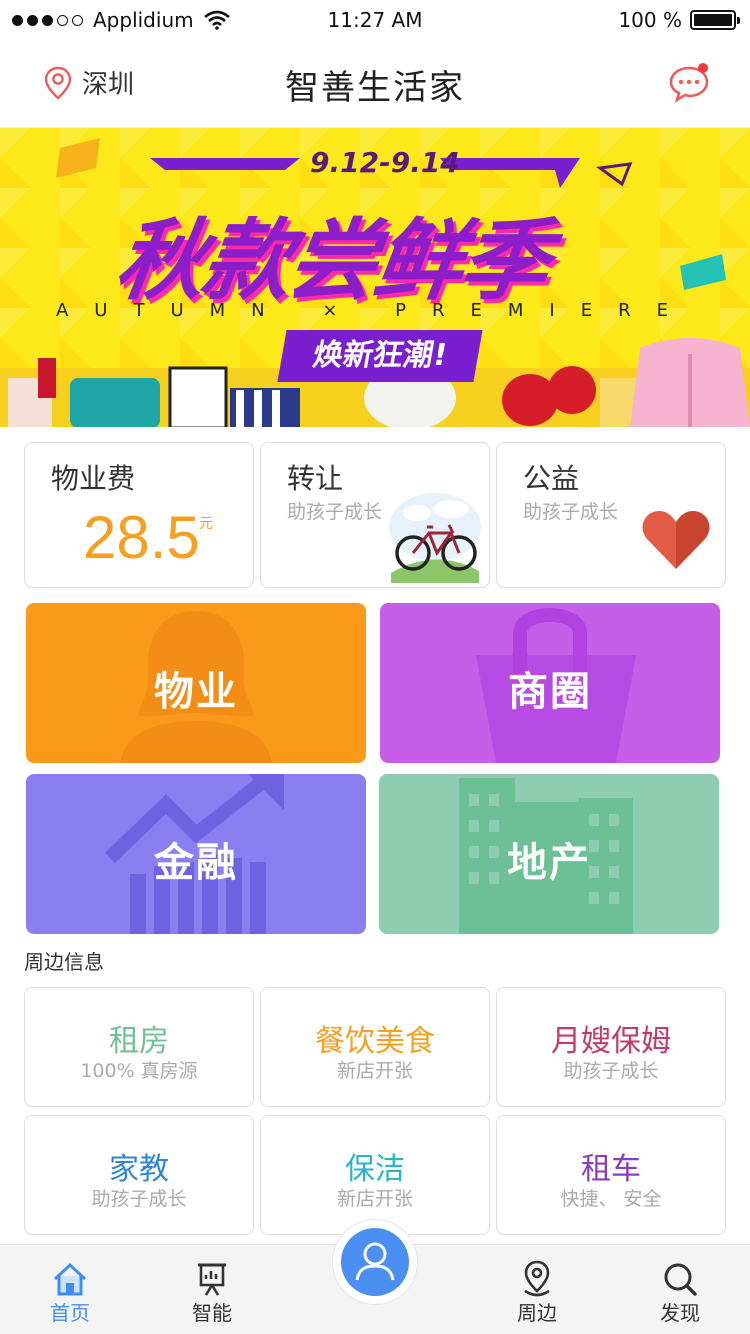 The image size is (750, 1334). I want to click on info-title: 租车, so click(611, 1169).